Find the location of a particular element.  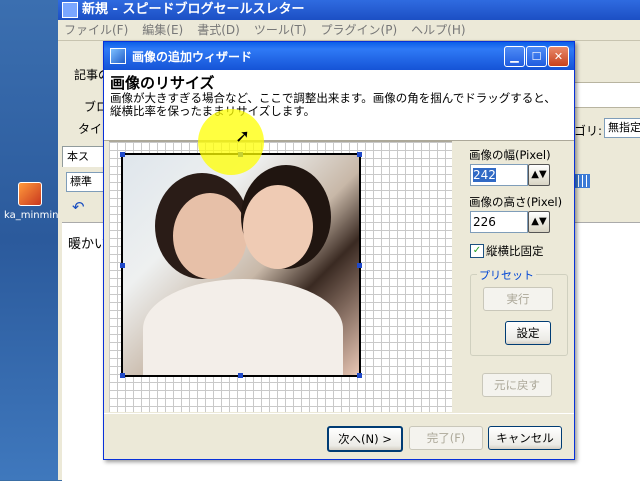

menu-help: ヘルプ(H) is located at coordinates (438, 30).